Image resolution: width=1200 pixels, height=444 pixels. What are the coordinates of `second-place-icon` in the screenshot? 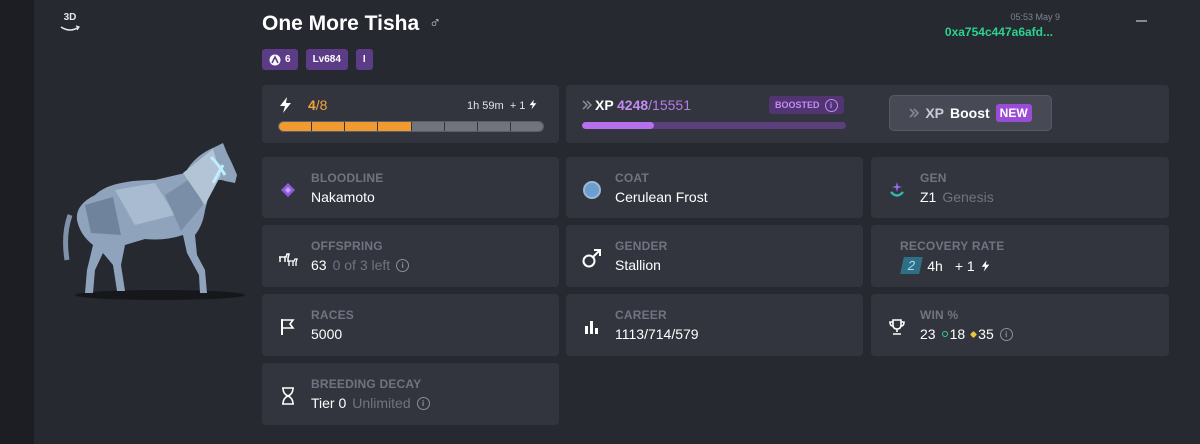 It's located at (944, 334).